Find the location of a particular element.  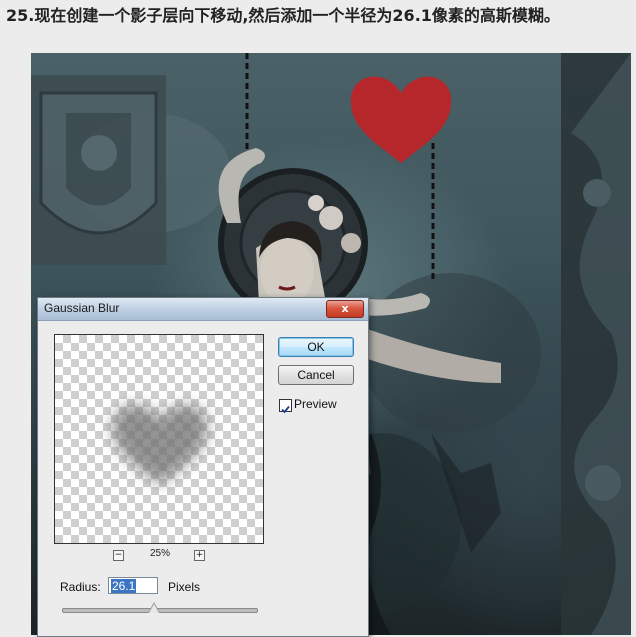

zoom-out-button: − is located at coordinates (118, 555).